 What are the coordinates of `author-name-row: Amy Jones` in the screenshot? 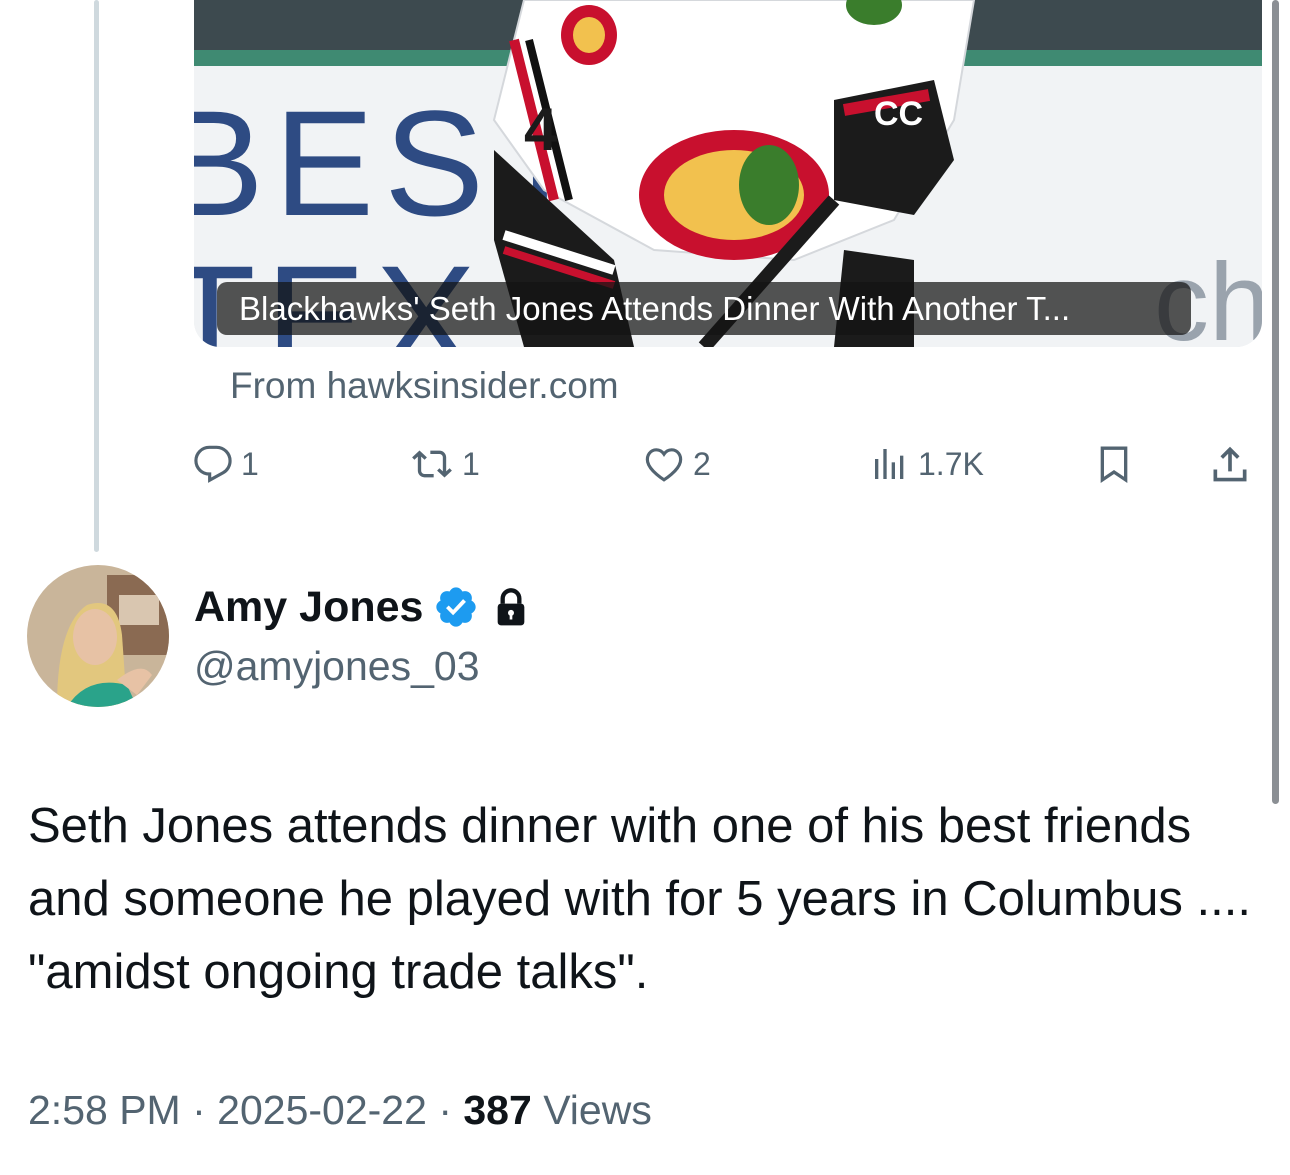 It's located at (361, 607).